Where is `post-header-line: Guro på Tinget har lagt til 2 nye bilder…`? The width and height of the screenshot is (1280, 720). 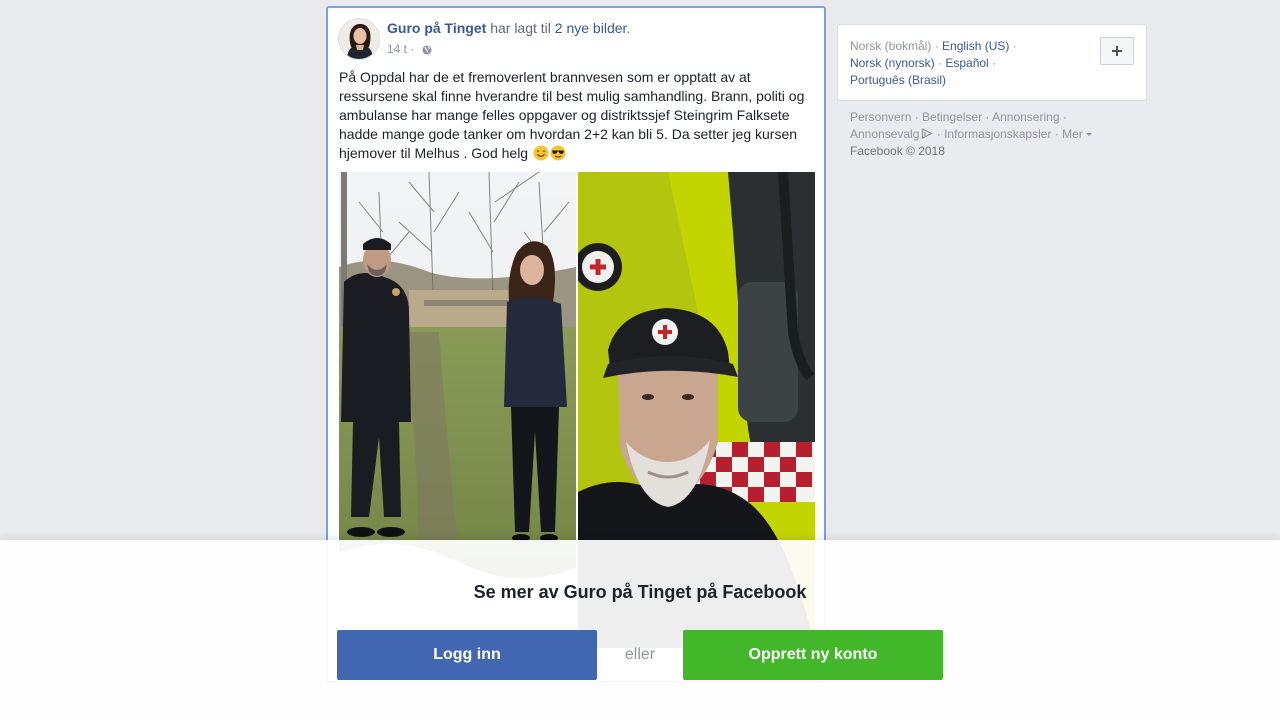
post-header-line: Guro på Tinget har lagt til 2 nye bilder… is located at coordinates (508, 28).